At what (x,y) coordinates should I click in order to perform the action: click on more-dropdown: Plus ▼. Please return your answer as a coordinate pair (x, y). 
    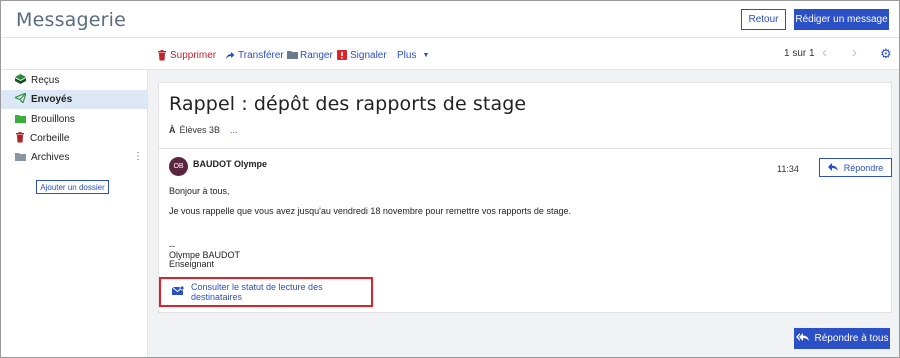
    Looking at the image, I should click on (413, 55).